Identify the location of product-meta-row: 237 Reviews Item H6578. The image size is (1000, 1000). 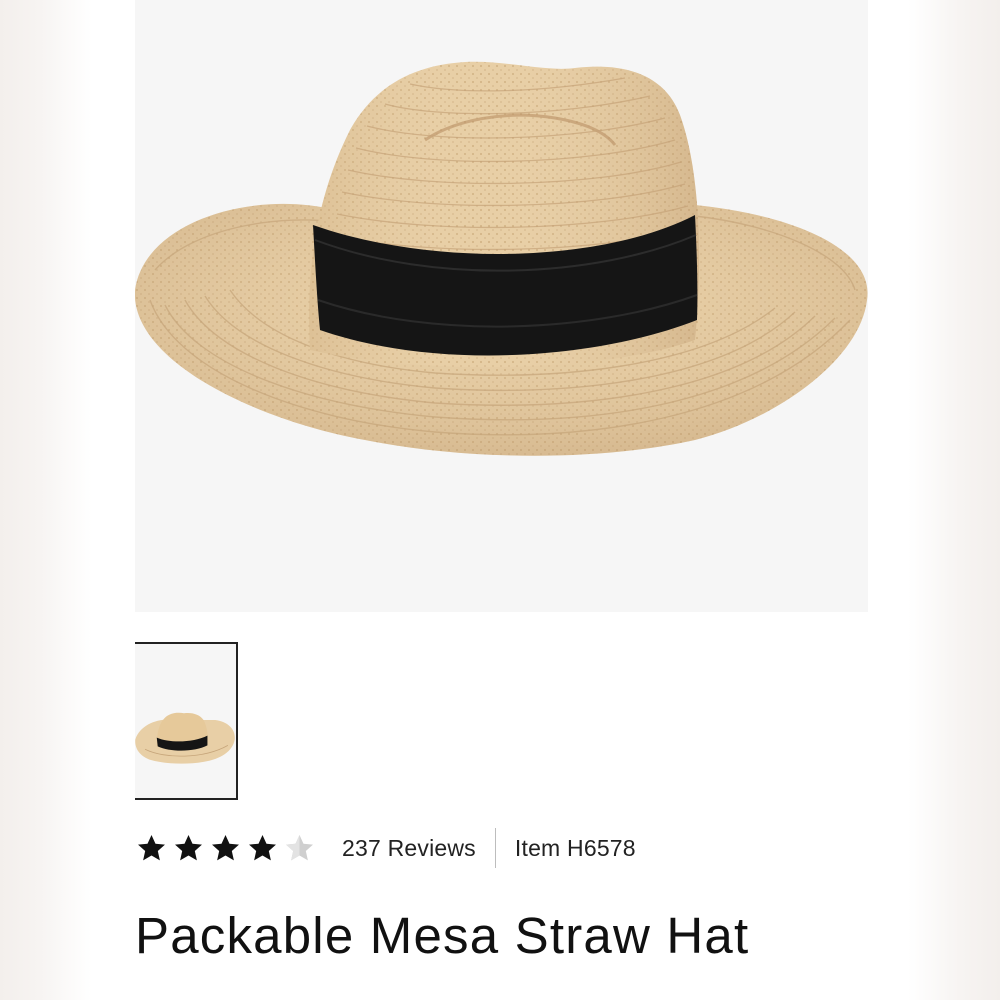
(385, 848).